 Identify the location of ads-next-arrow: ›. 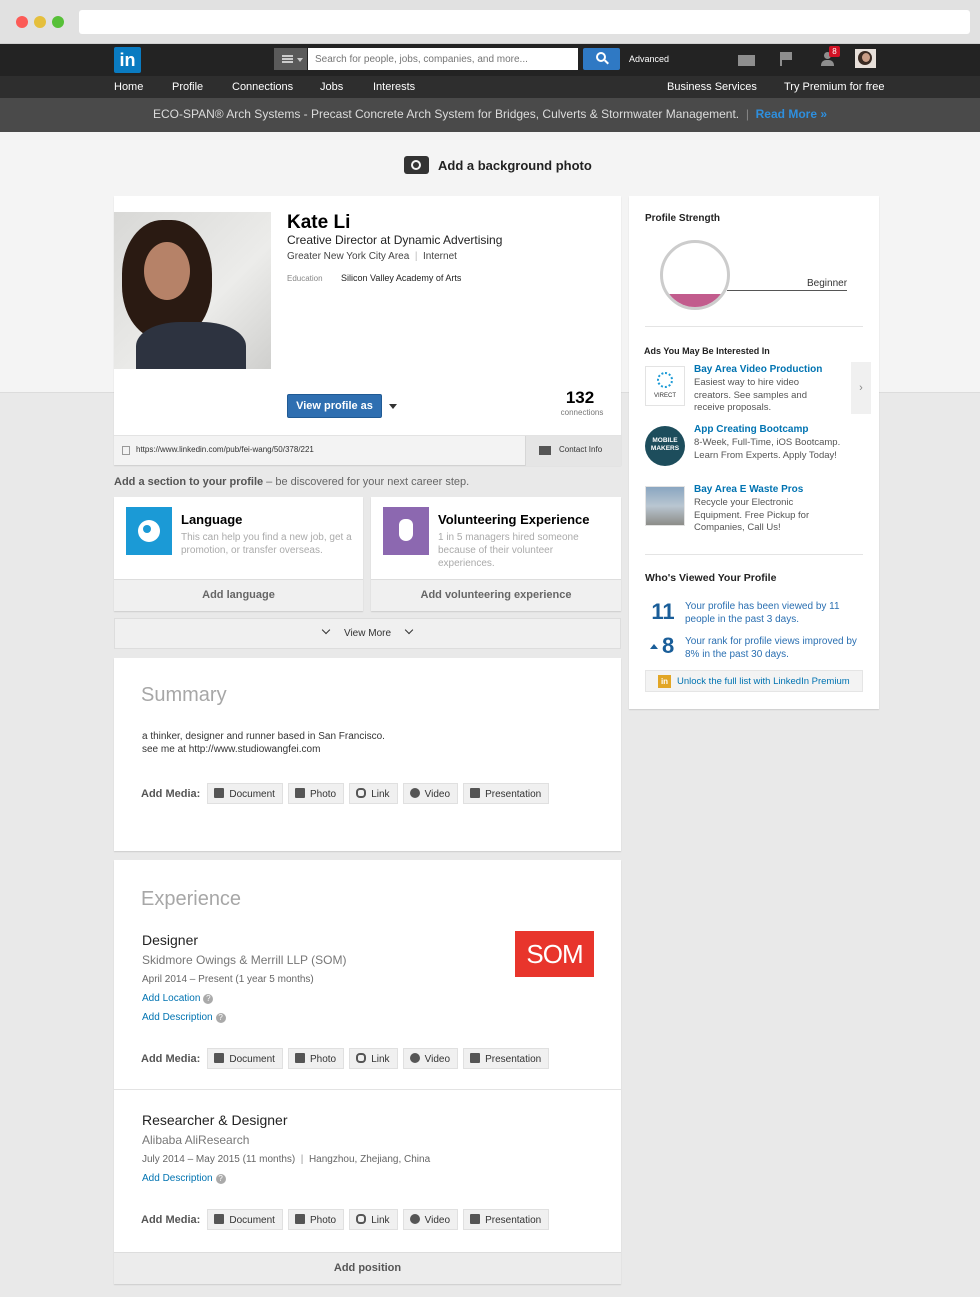
(861, 388).